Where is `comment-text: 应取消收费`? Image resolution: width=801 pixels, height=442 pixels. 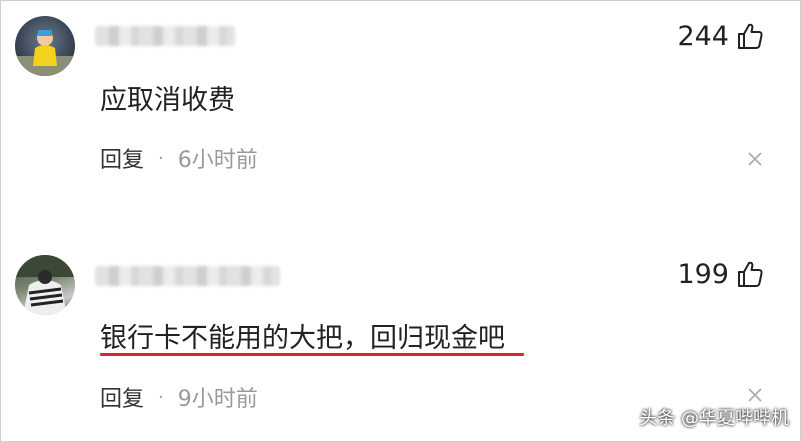
comment-text: 应取消收费 is located at coordinates (167, 100).